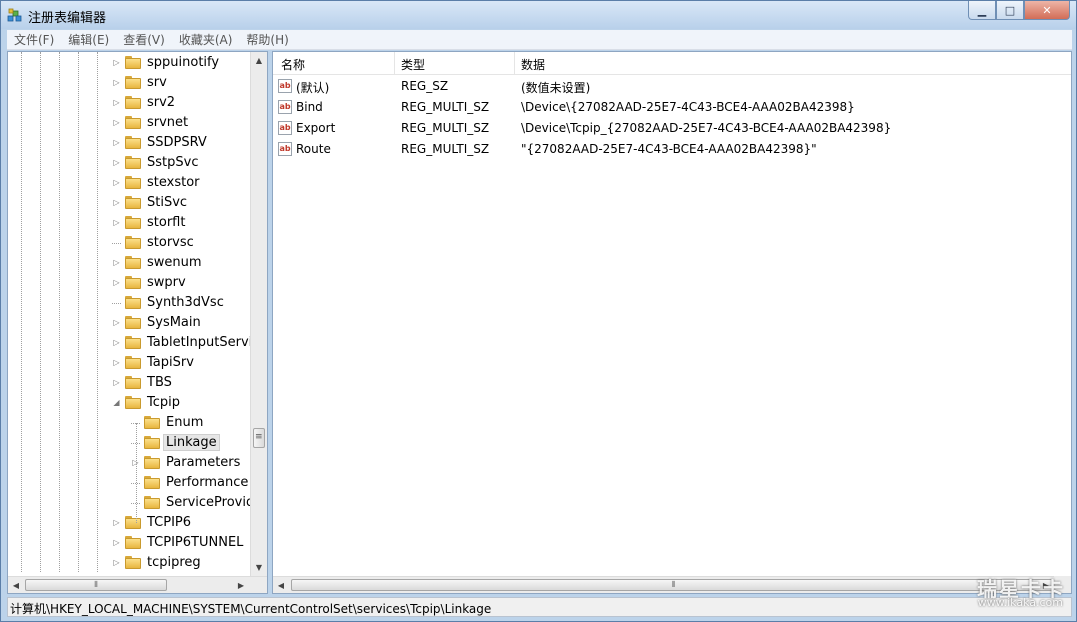 The height and width of the screenshot is (622, 1077). Describe the element at coordinates (267, 39) in the screenshot. I see `menu-help: 帮助(H)` at that location.